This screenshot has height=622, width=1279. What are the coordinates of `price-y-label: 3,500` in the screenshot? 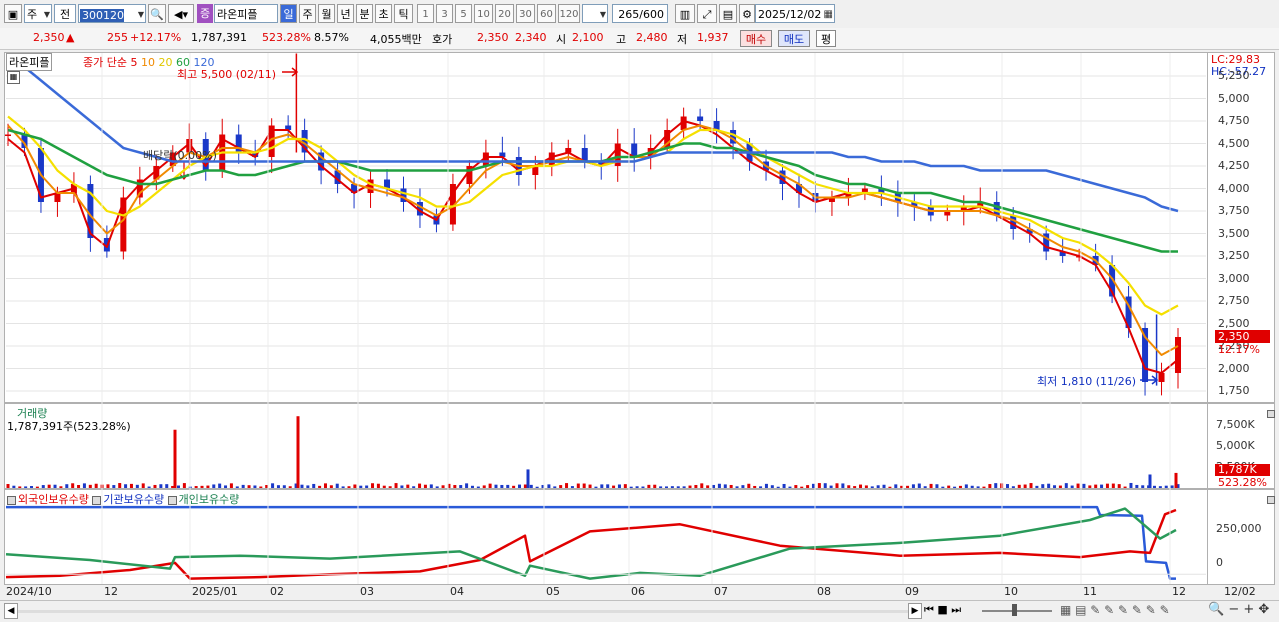 It's located at (1234, 233).